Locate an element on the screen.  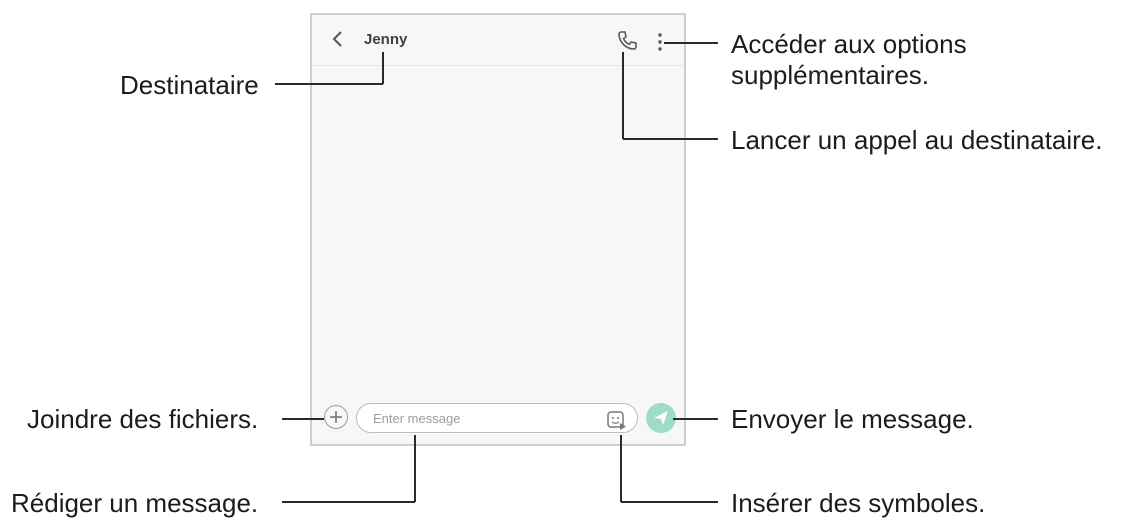
callout-more-options-line2: supplémentaires. is located at coordinates (830, 75).